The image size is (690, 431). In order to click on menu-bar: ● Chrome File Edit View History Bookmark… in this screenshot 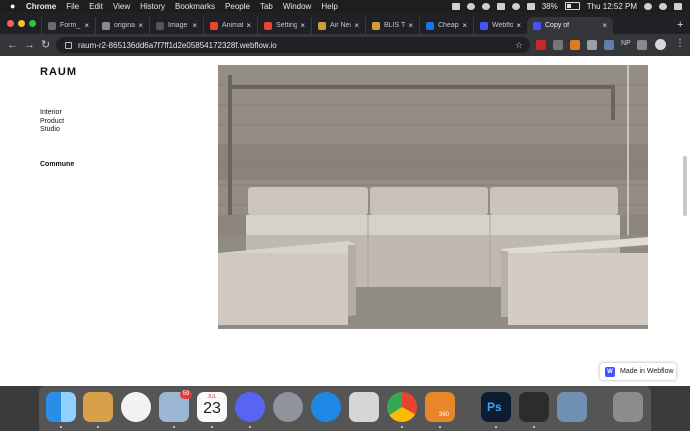, I will do `click(345, 6)`.